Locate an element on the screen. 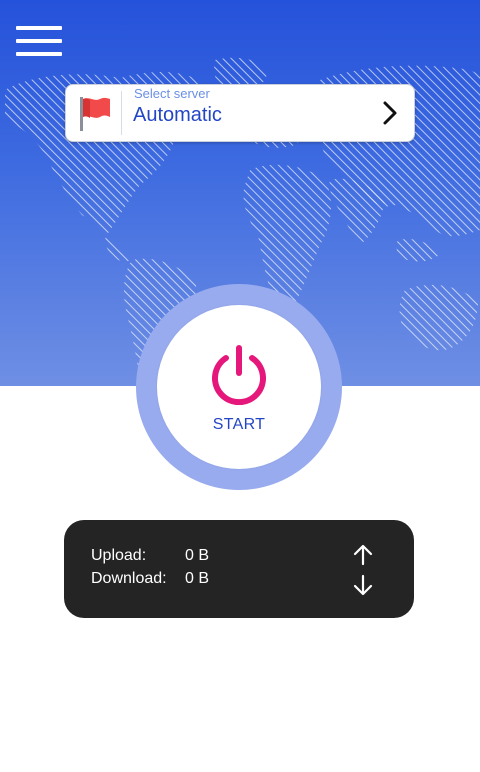  upload-label: Upload: is located at coordinates (119, 555).